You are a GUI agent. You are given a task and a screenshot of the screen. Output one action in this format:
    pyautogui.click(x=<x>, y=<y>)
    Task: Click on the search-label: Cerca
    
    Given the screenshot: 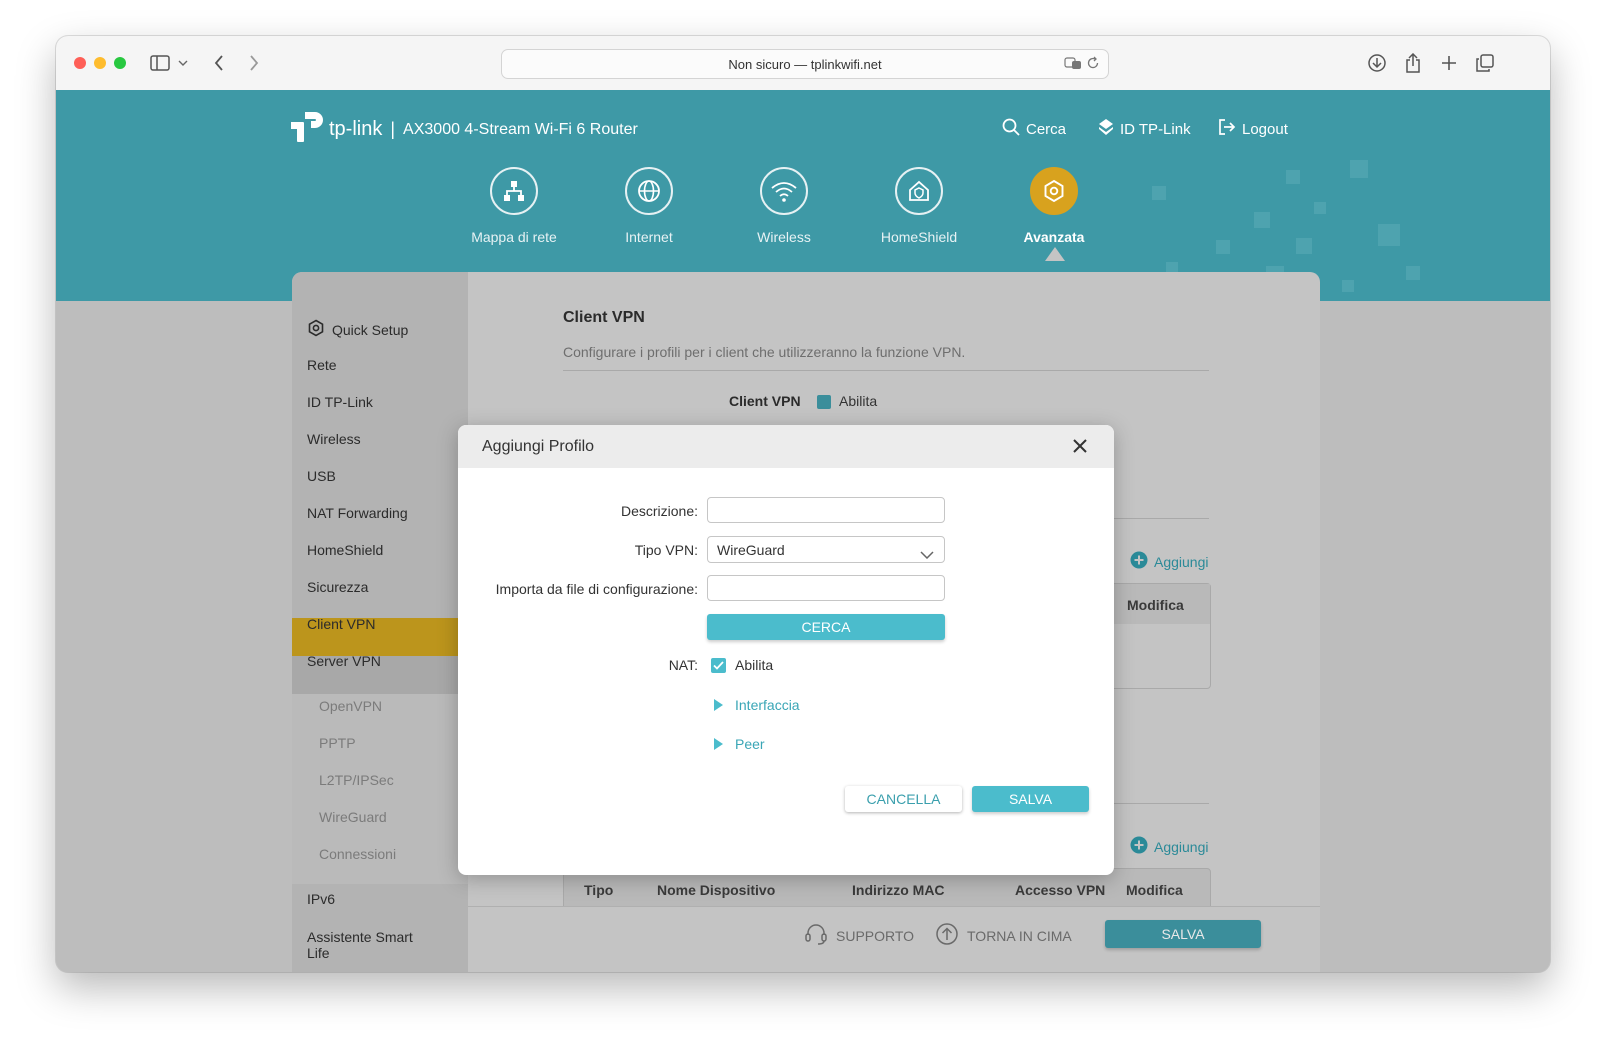 What is the action you would take?
    pyautogui.click(x=1046, y=129)
    